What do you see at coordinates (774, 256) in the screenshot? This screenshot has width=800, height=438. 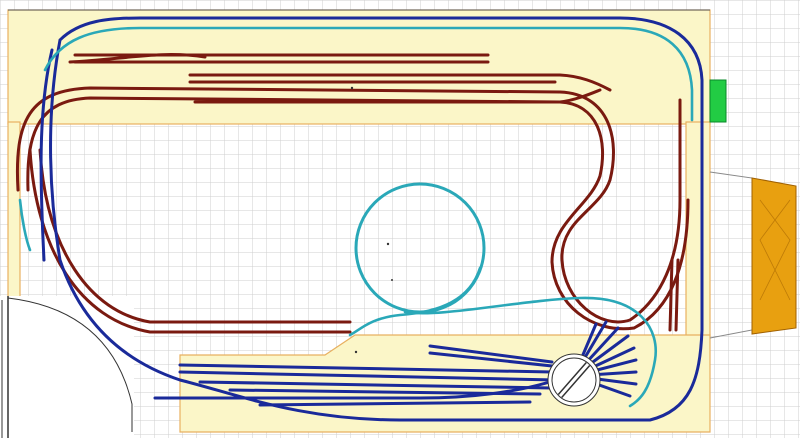 I see `engine-shed-icon` at bounding box center [774, 256].